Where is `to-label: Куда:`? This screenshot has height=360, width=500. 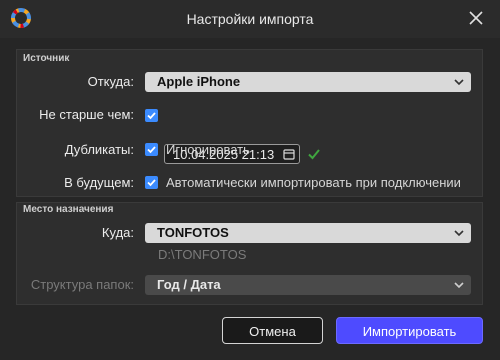
to-label: Куда: is located at coordinates (117, 232).